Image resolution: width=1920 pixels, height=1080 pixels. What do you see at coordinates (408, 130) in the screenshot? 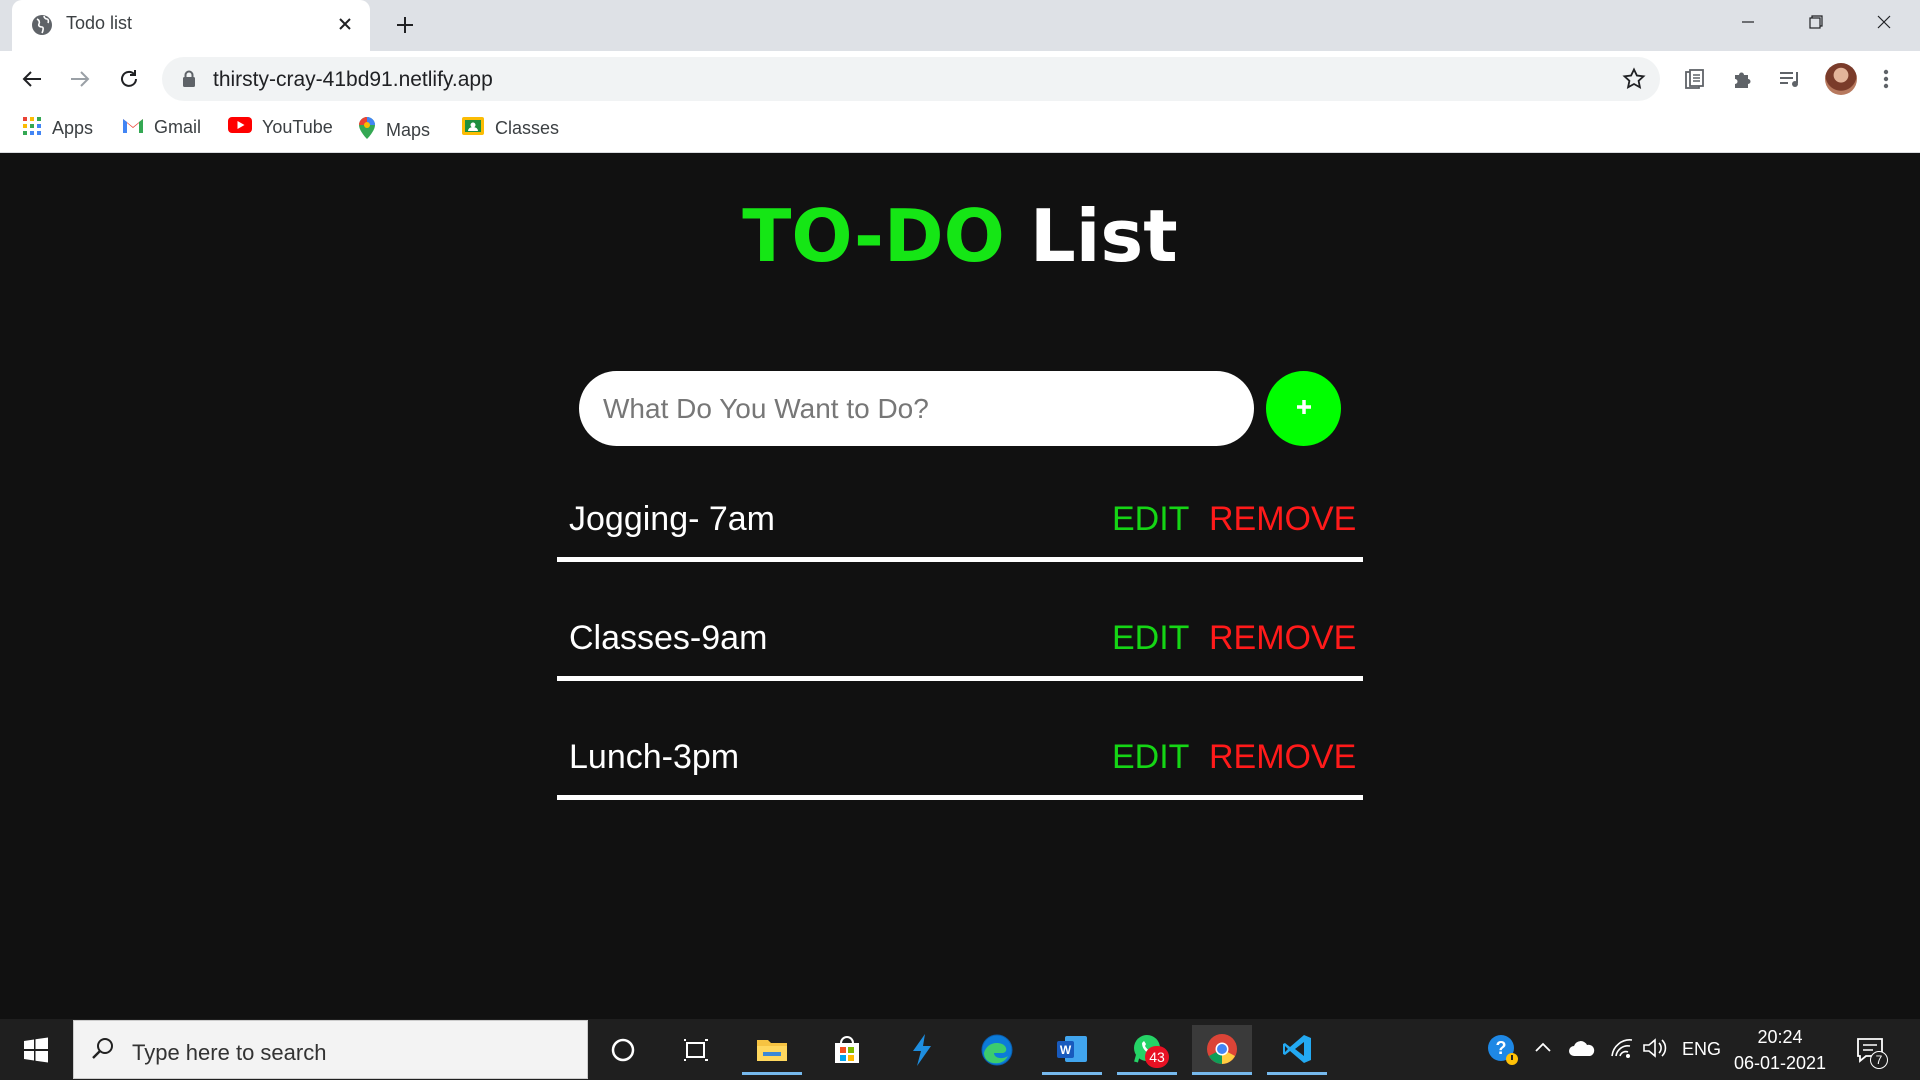
I see `bookmark-label: Maps` at bounding box center [408, 130].